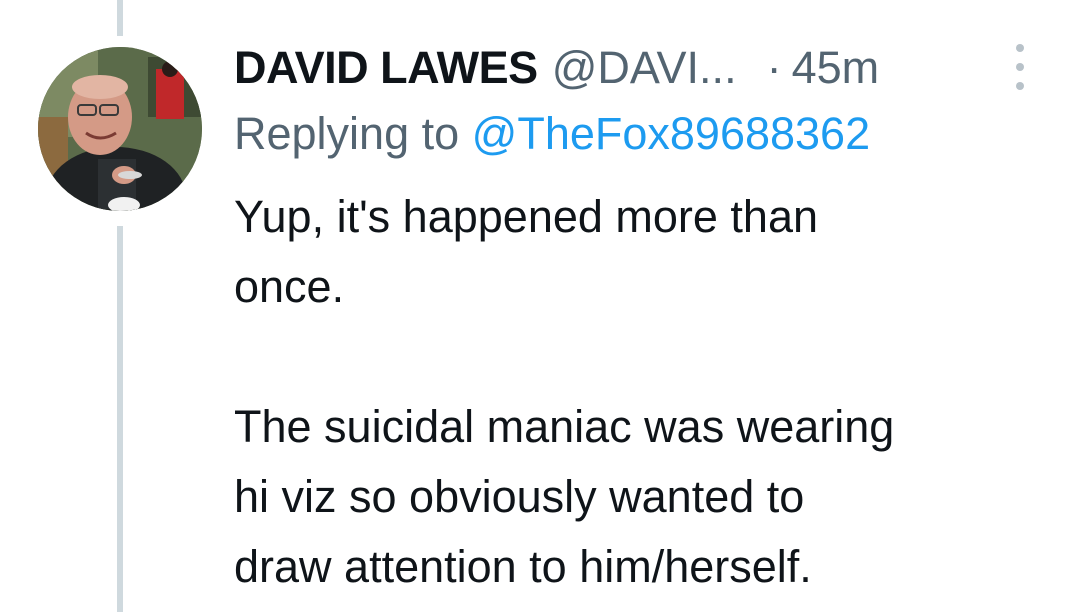 The image size is (1079, 612). What do you see at coordinates (526, 216) in the screenshot?
I see `tweet-text-line: Yup, it's happened more than` at bounding box center [526, 216].